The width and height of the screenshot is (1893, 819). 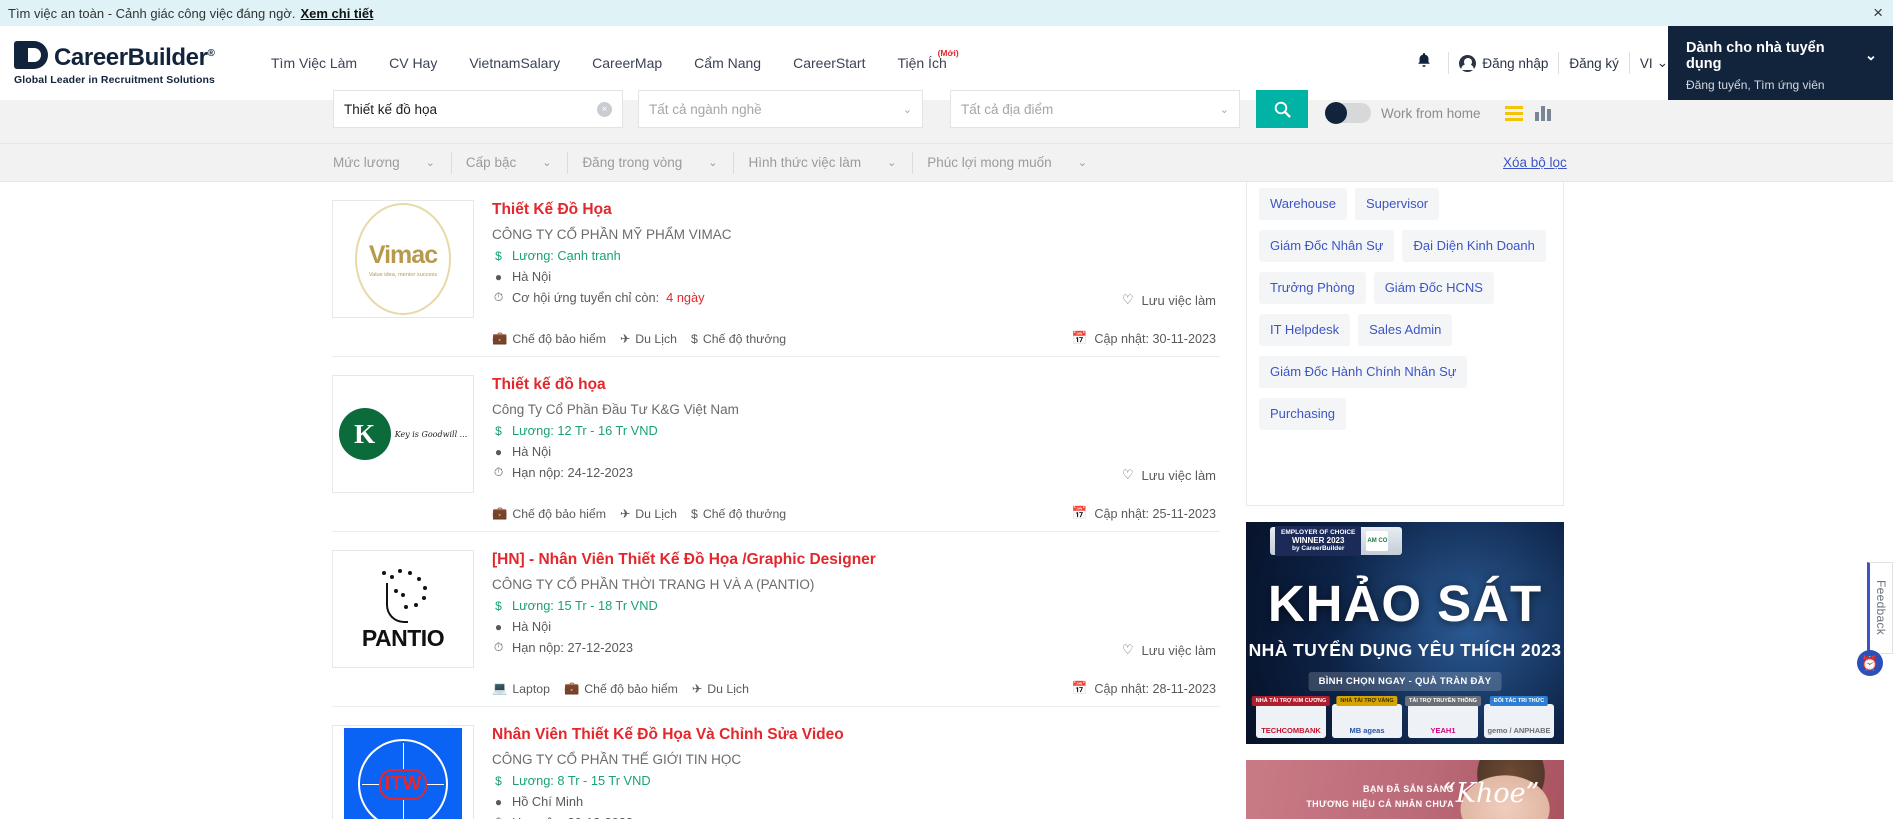 I want to click on industry-select: Tất cả ngành nghề ⌄, so click(x=780, y=109).